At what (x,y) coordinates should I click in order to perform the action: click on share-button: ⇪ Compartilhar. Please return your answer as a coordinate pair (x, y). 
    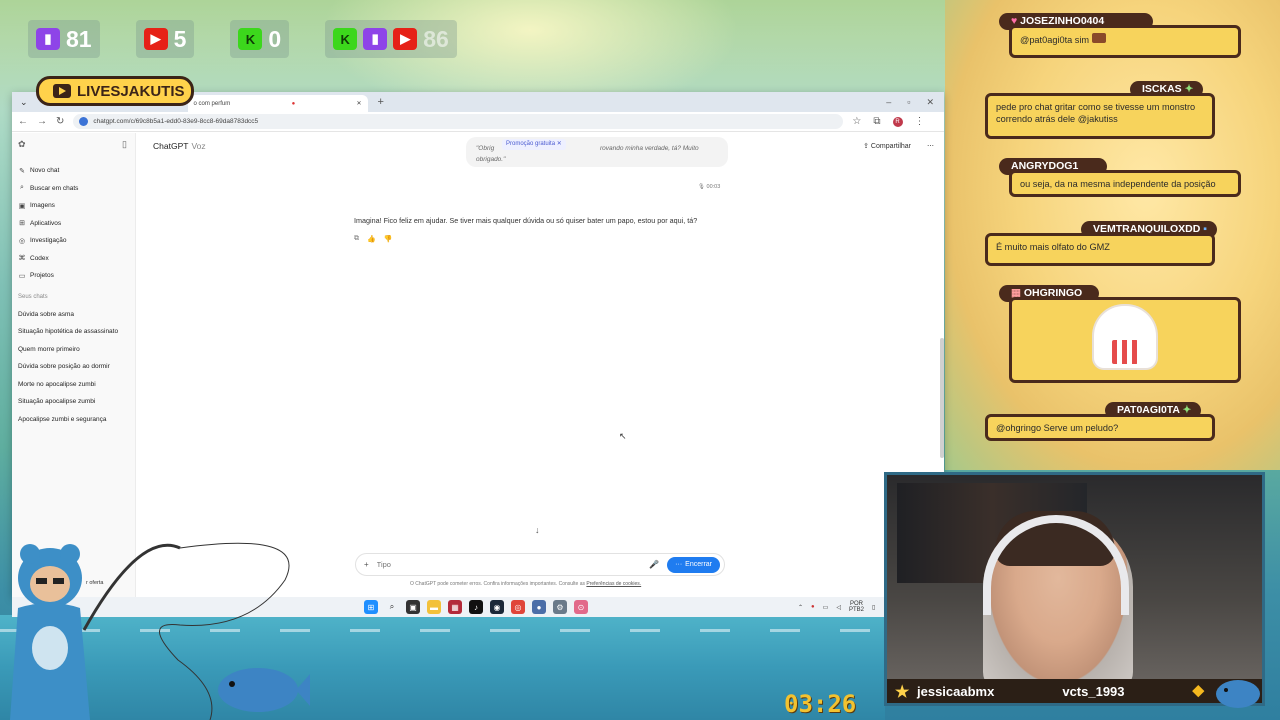
    Looking at the image, I should click on (887, 146).